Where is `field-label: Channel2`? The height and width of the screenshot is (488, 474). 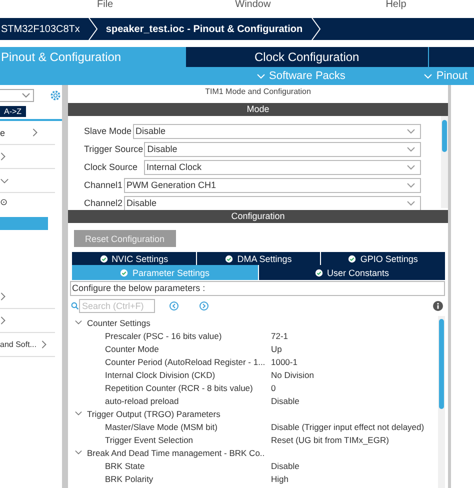 field-label: Channel2 is located at coordinates (103, 203).